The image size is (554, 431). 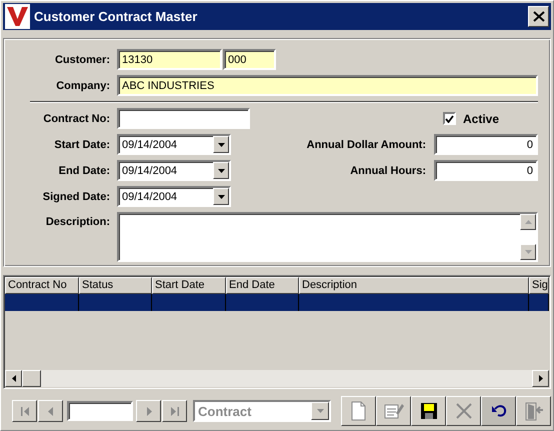 I want to click on right-arrow-icon, so click(x=540, y=378).